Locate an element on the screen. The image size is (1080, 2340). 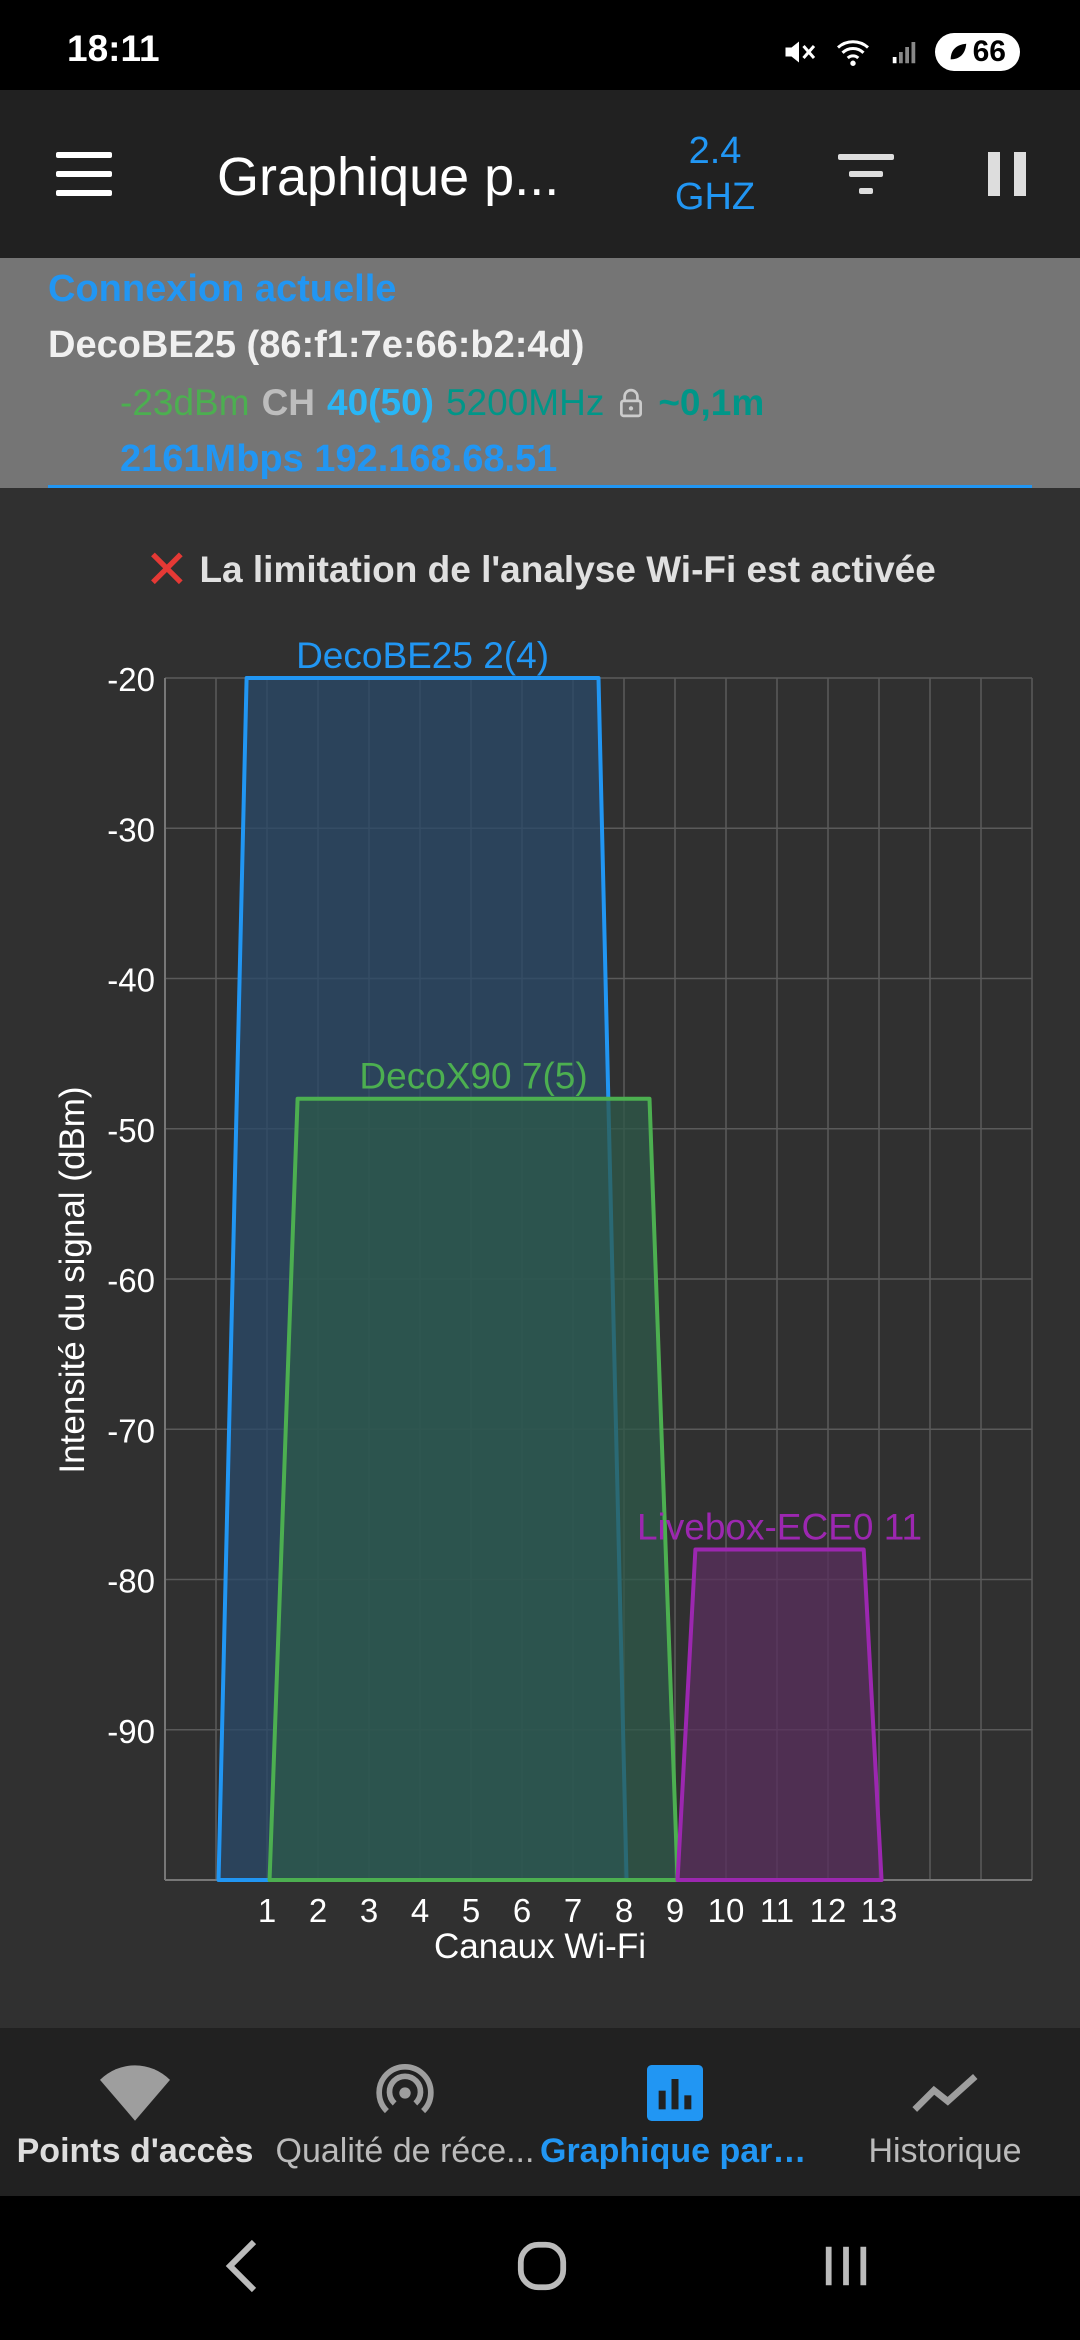
signal-strength: -23dBm is located at coordinates (185, 402).